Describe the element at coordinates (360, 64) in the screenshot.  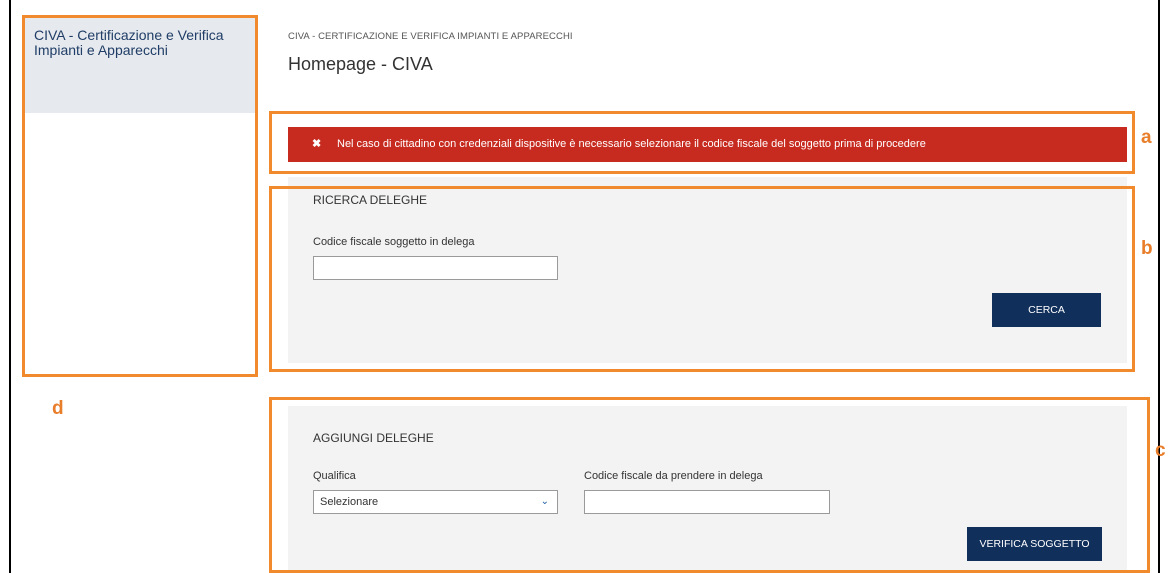
I see `page-title: Homepage - CIVA` at that location.